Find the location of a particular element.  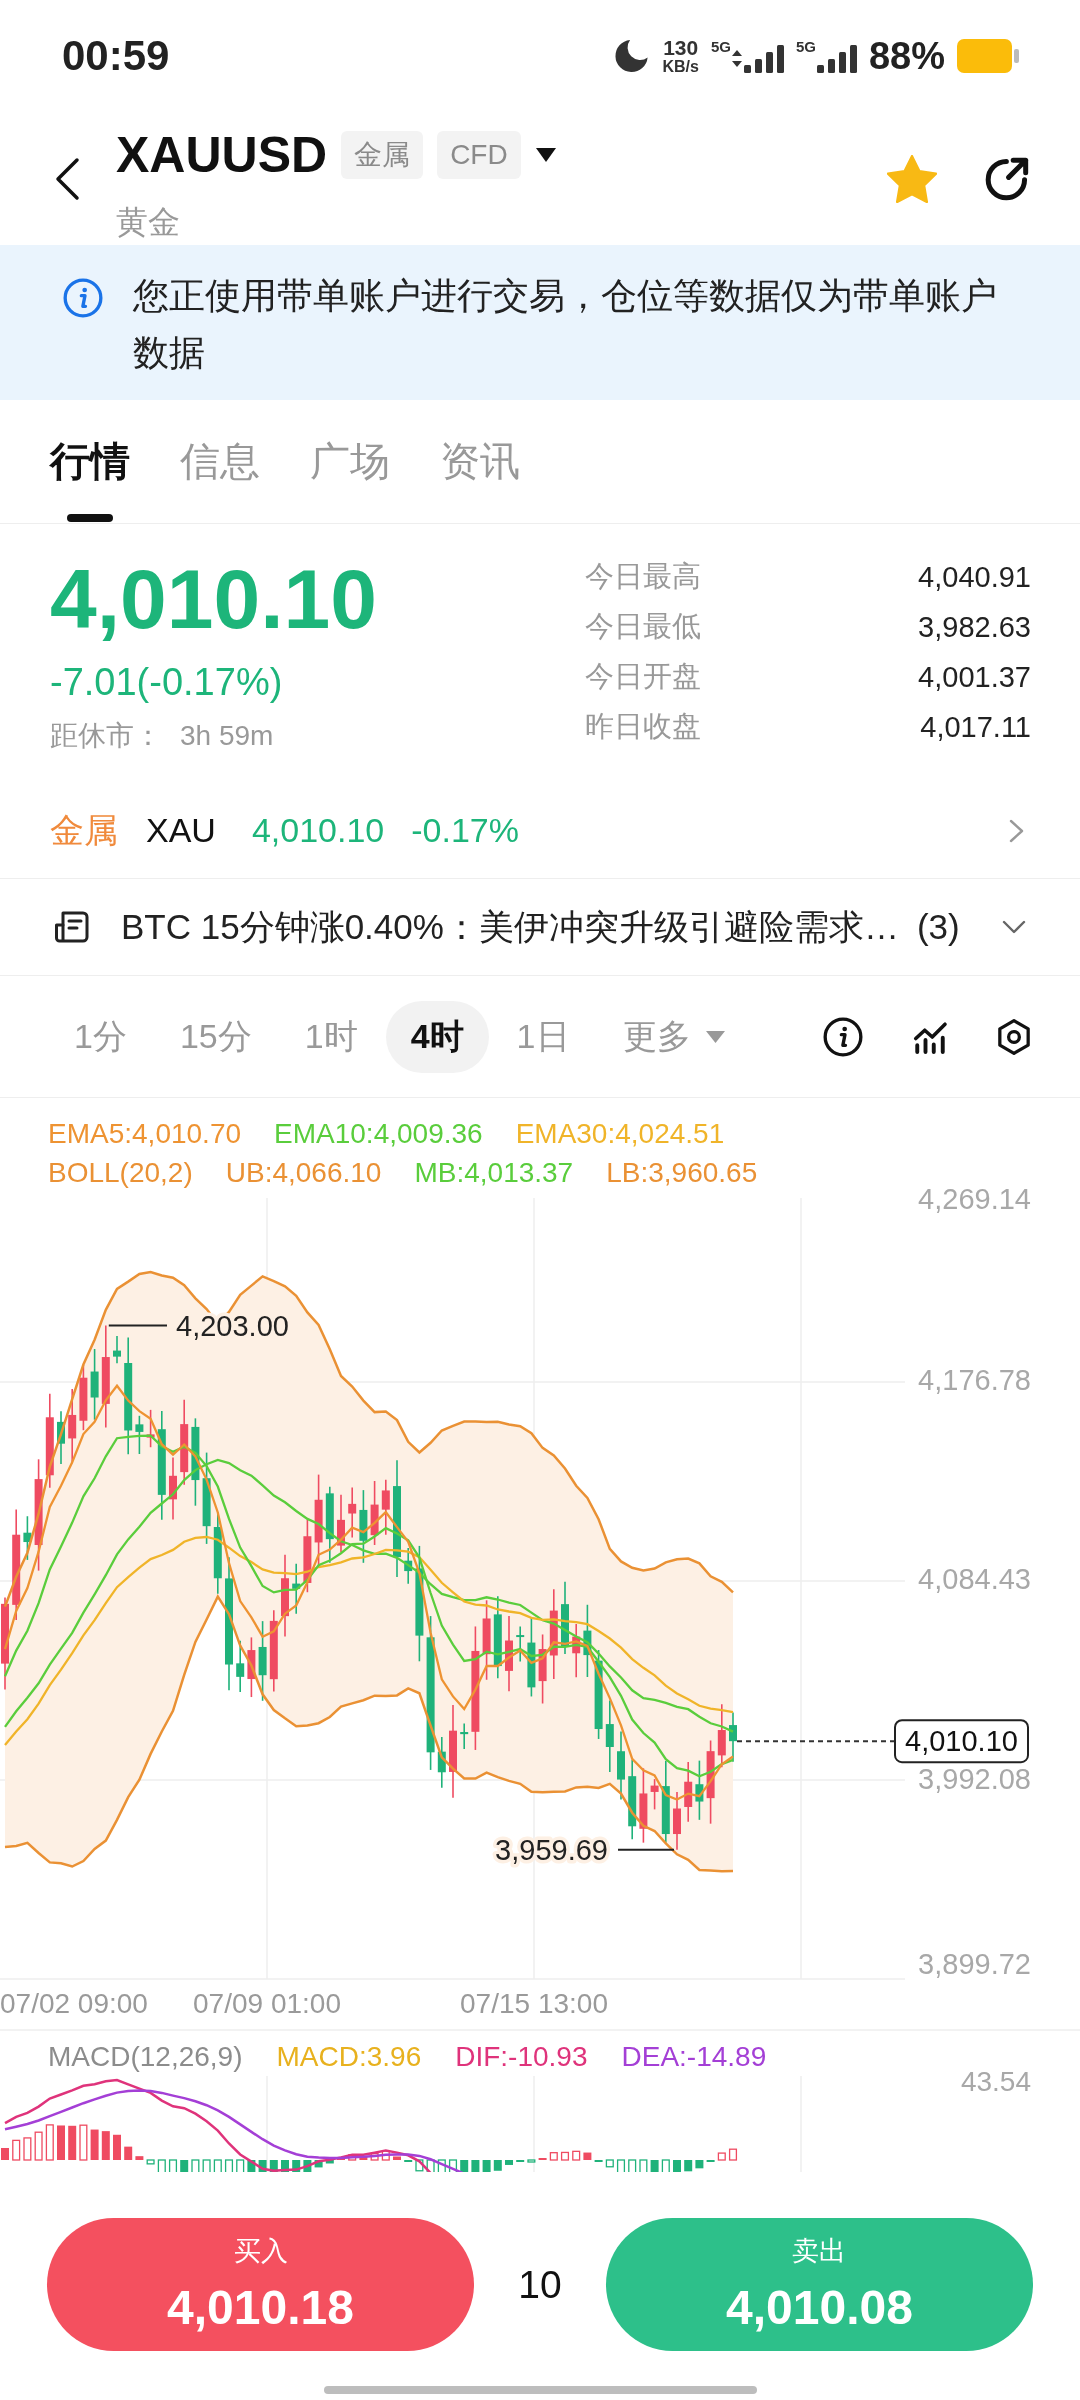

chevron-right-icon is located at coordinates (1016, 830).